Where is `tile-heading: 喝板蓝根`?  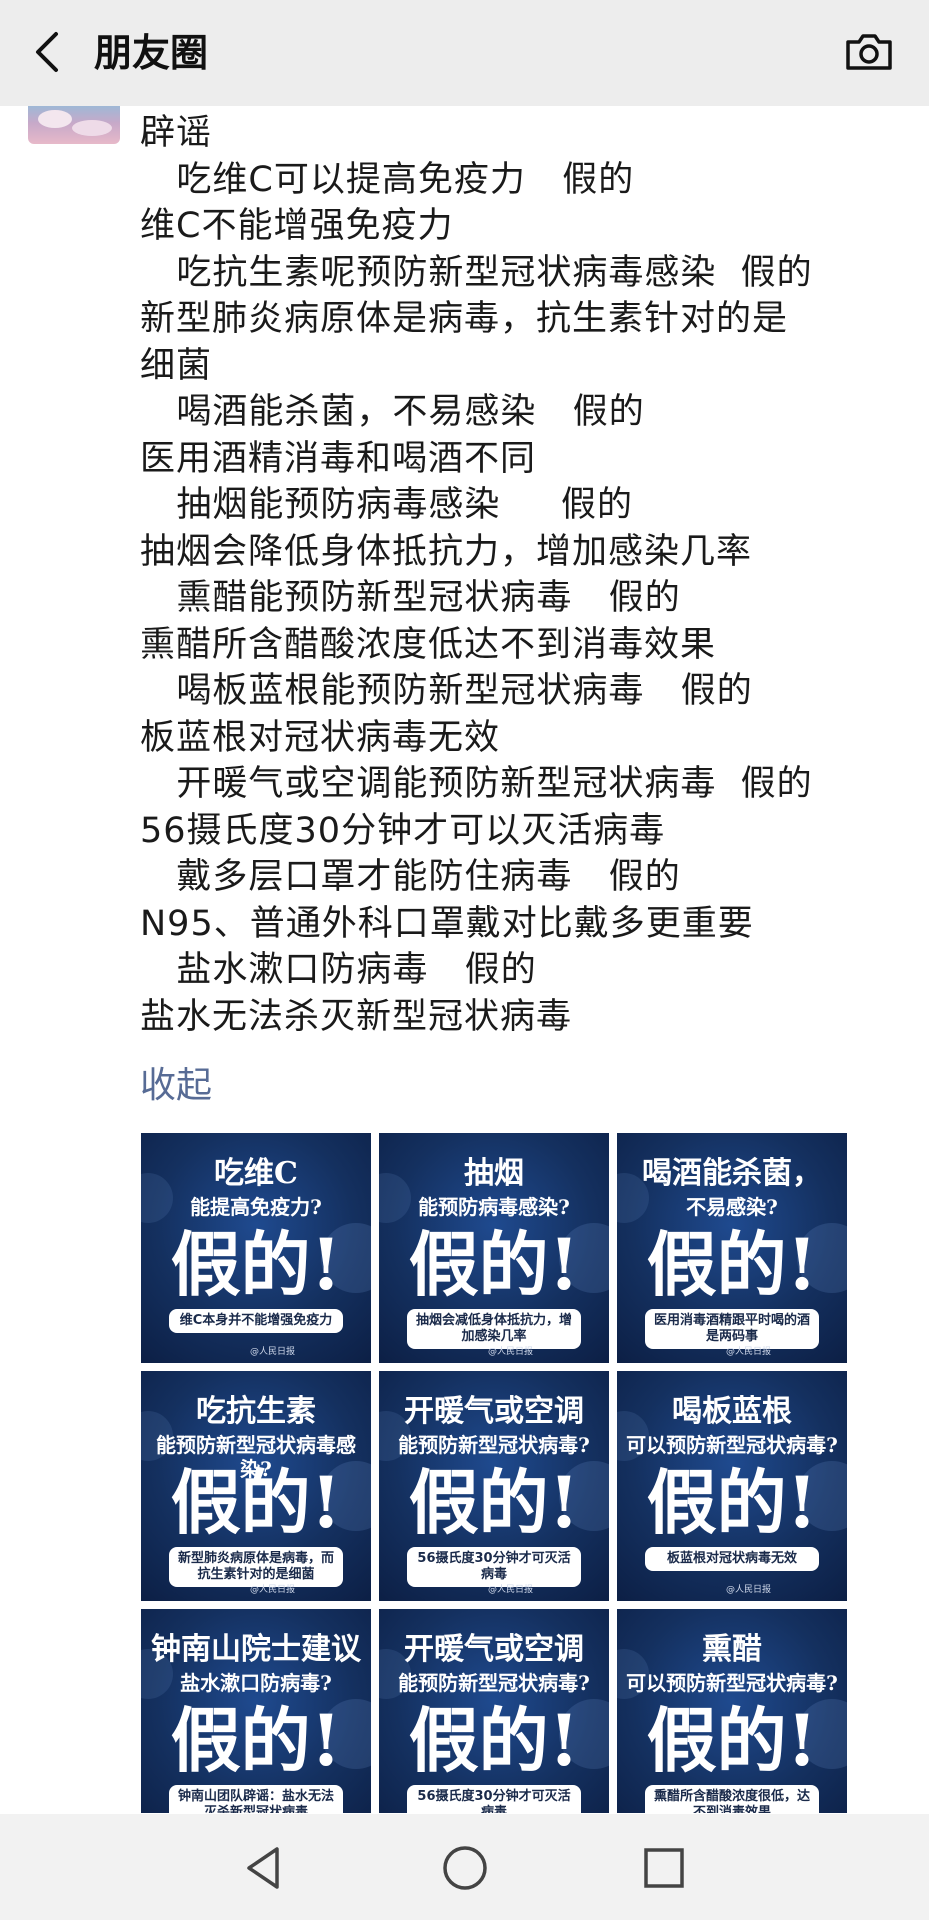
tile-heading: 喝板蓝根 is located at coordinates (732, 1411).